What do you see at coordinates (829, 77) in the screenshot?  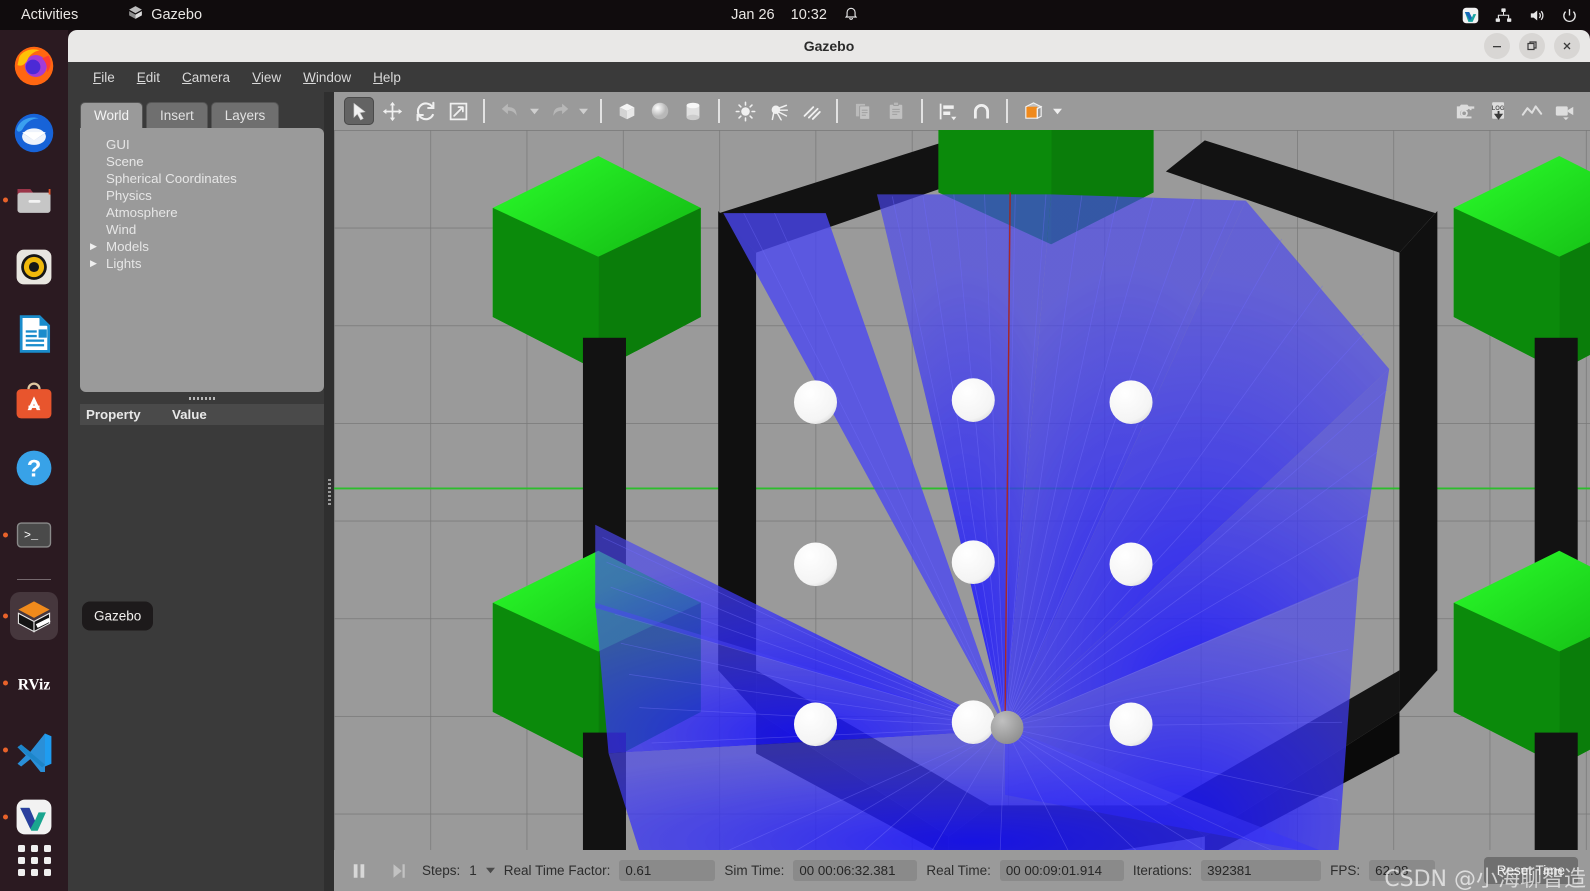 I see `menubar: File Edit Camera View Window Help` at bounding box center [829, 77].